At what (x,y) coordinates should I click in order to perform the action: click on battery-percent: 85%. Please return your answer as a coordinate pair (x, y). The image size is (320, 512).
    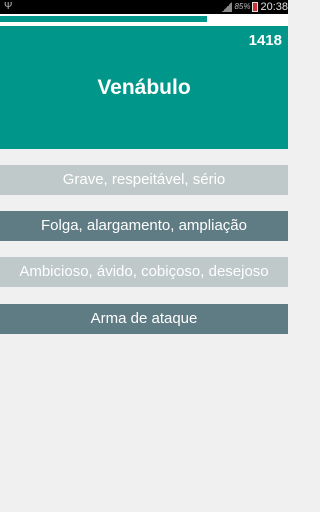
    Looking at the image, I should click on (242, 6).